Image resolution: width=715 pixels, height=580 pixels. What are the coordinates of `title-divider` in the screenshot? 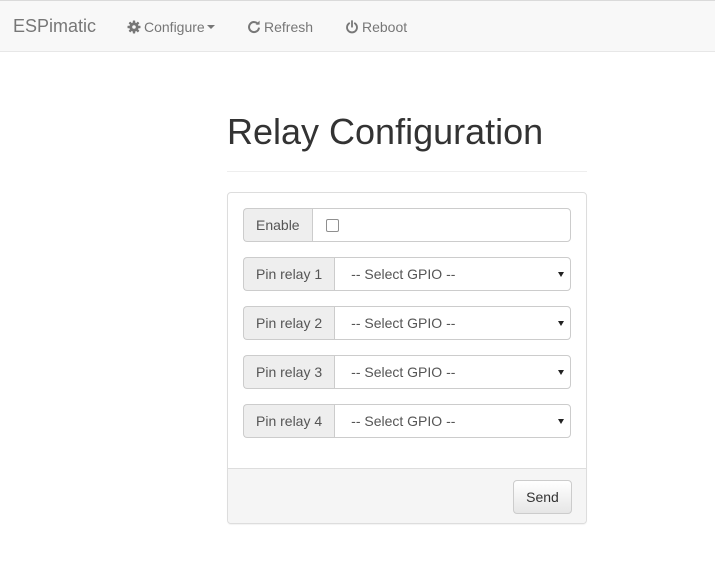 It's located at (407, 171).